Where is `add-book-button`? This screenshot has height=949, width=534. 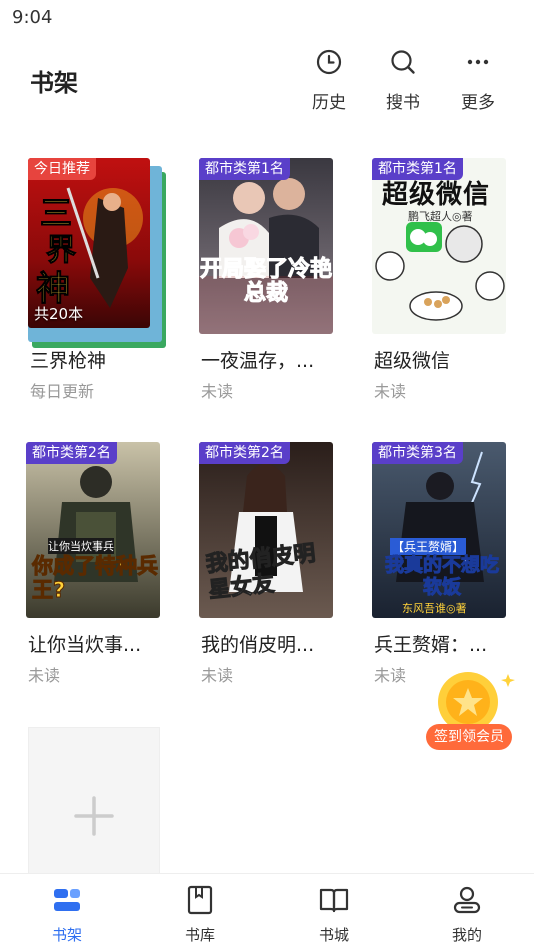
add-book-button is located at coordinates (94, 800).